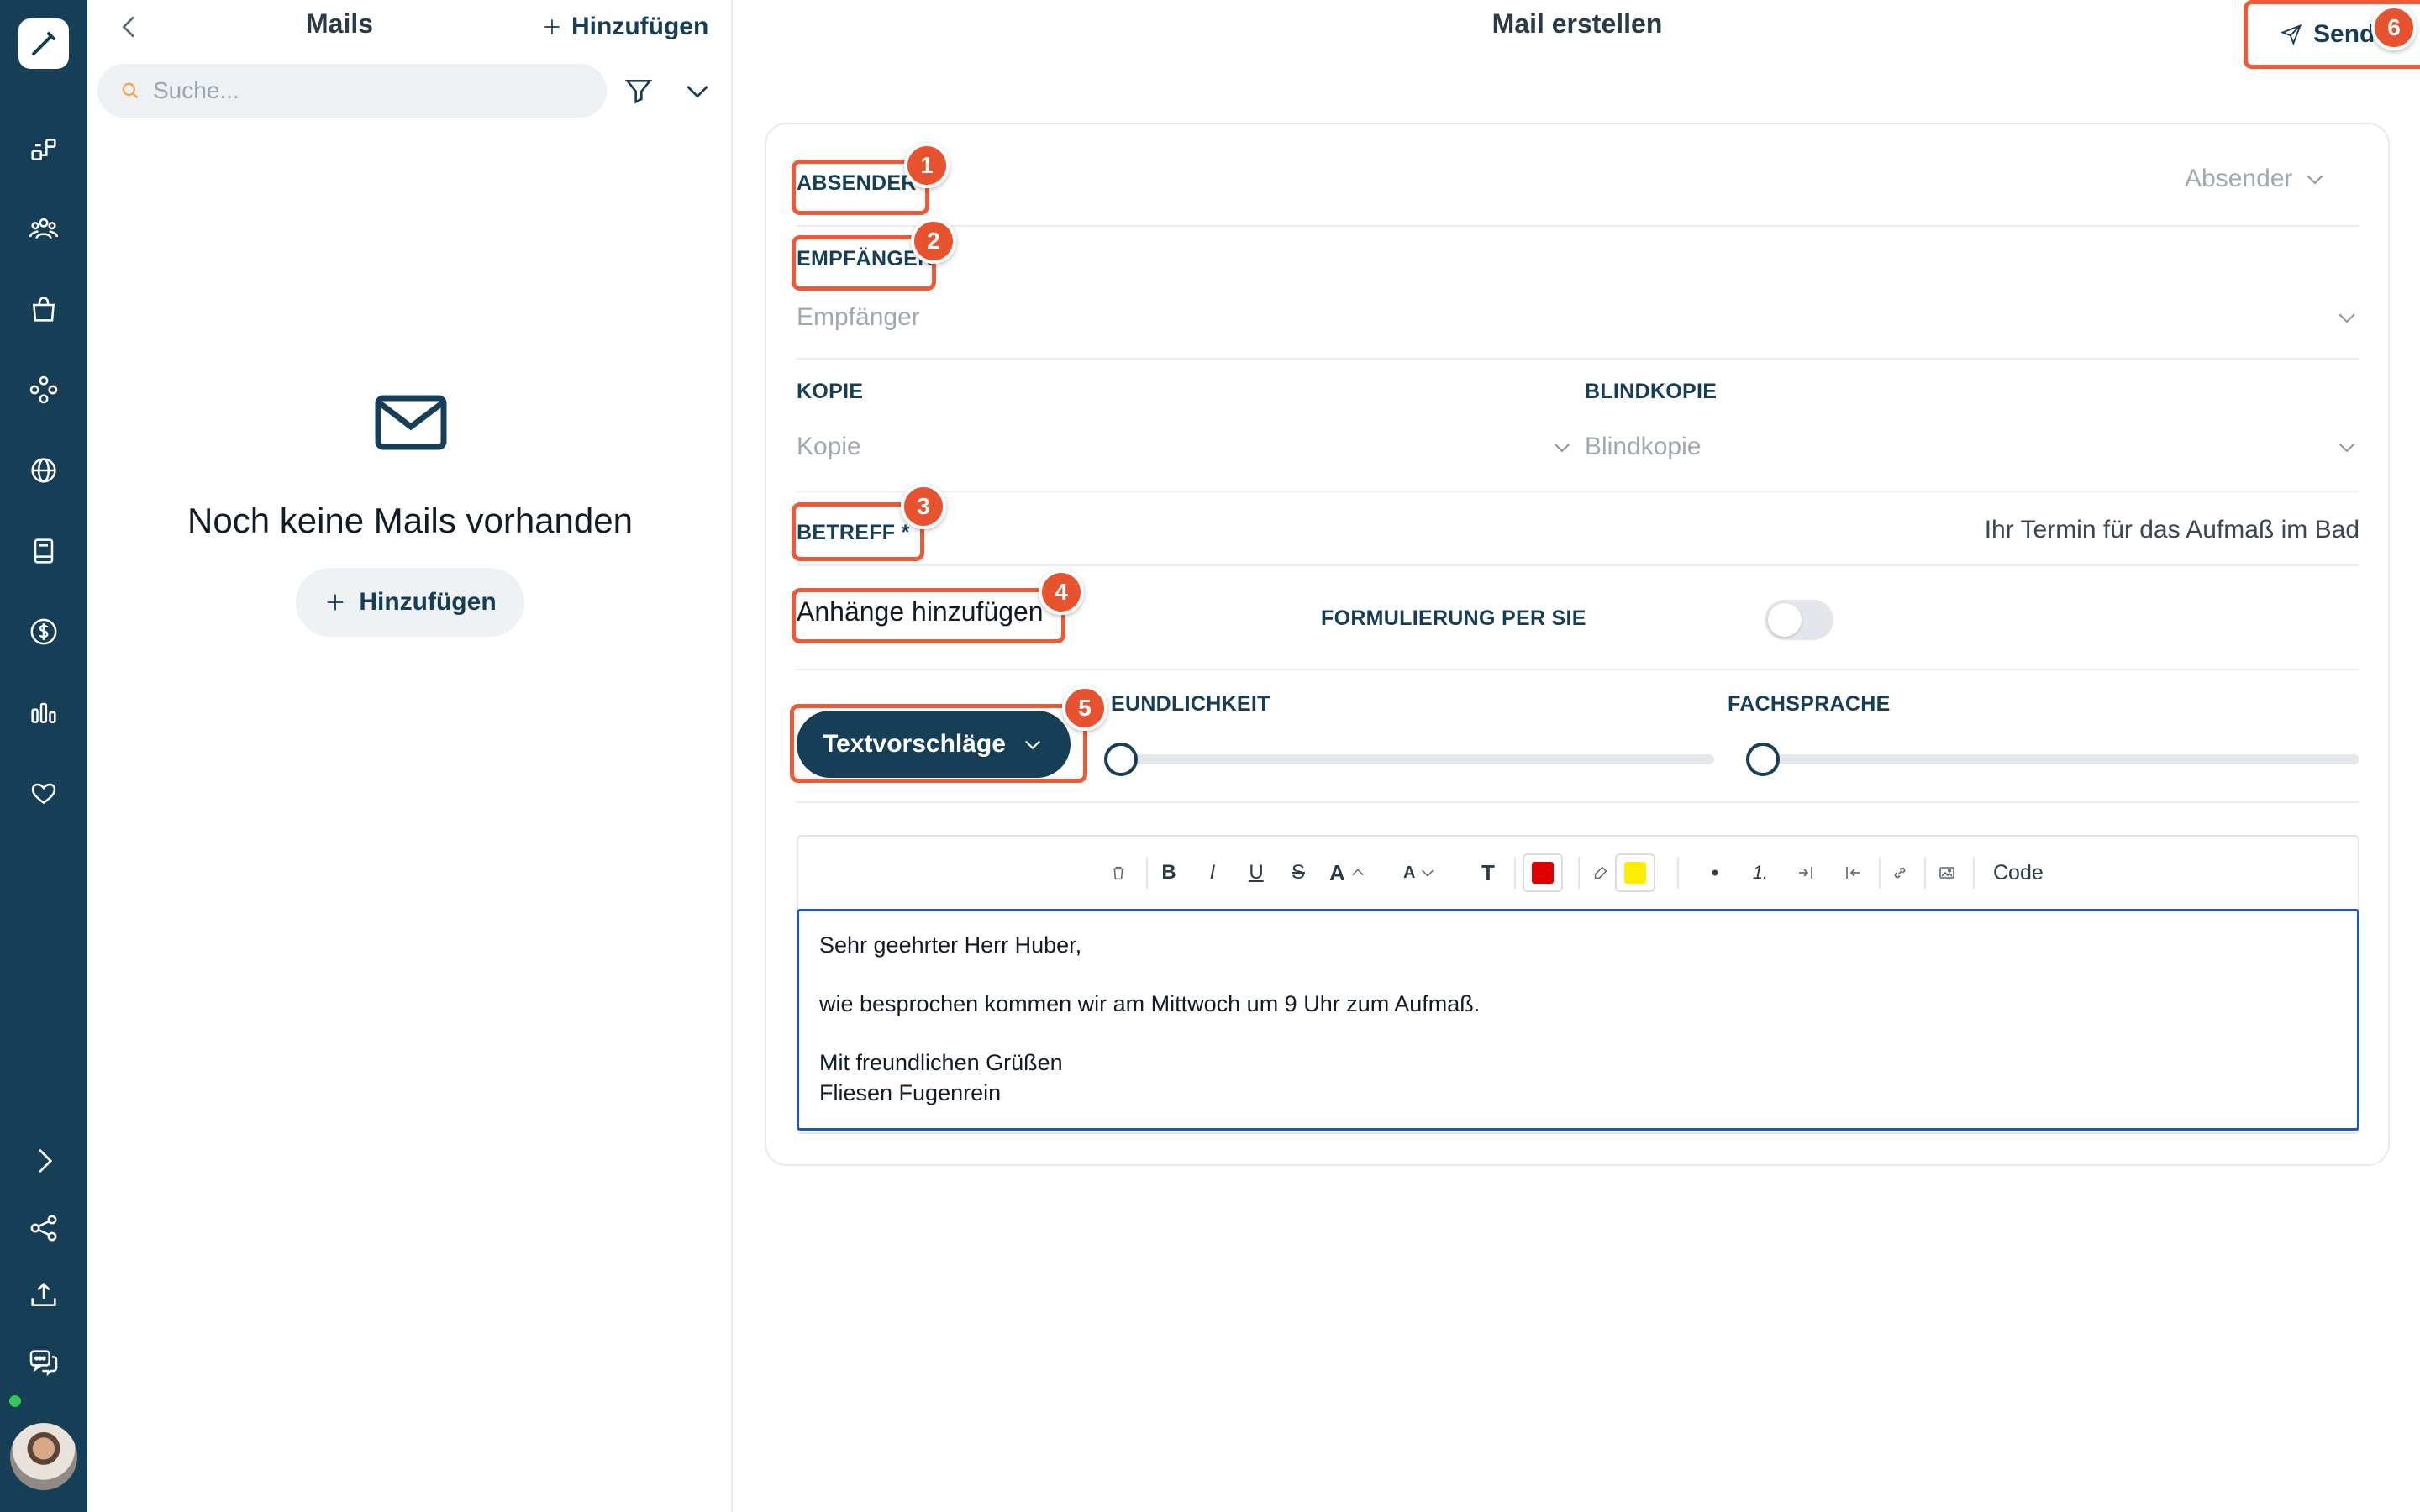  Describe the element at coordinates (1763, 759) in the screenshot. I see `jargon-slider-handle` at that location.